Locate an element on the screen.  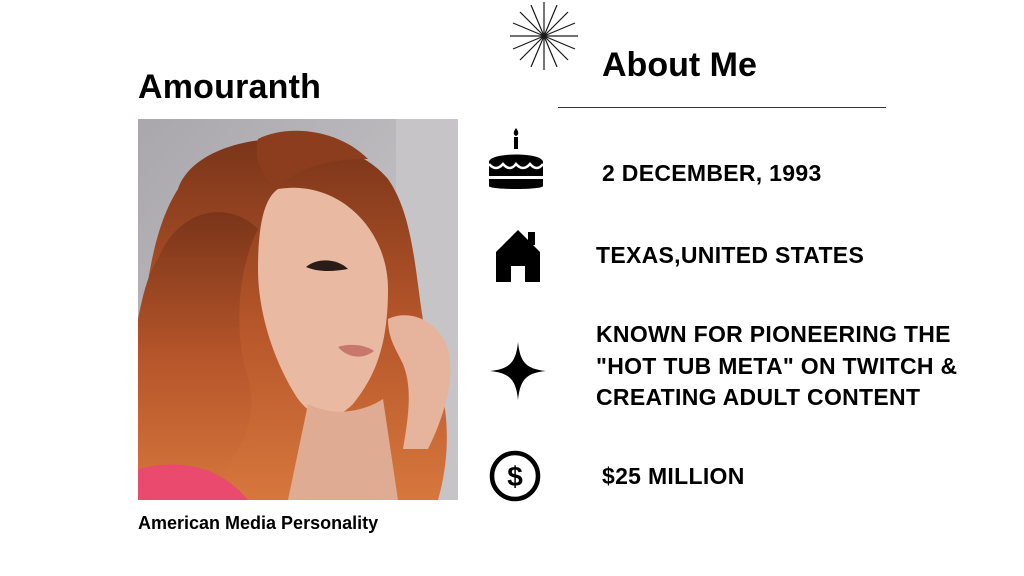
fact-location: TEXAS,UNITED STATES is located at coordinates (730, 255).